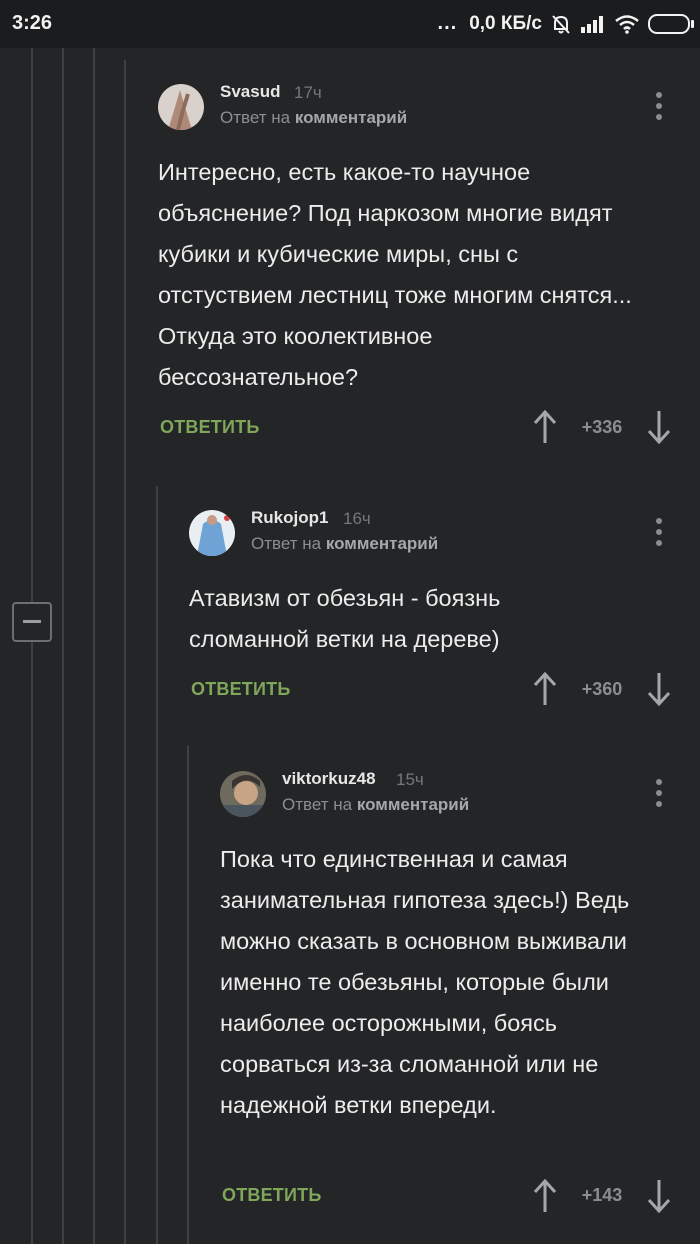  Describe the element at coordinates (308, 92) in the screenshot. I see `comment-time: 17ч` at that location.